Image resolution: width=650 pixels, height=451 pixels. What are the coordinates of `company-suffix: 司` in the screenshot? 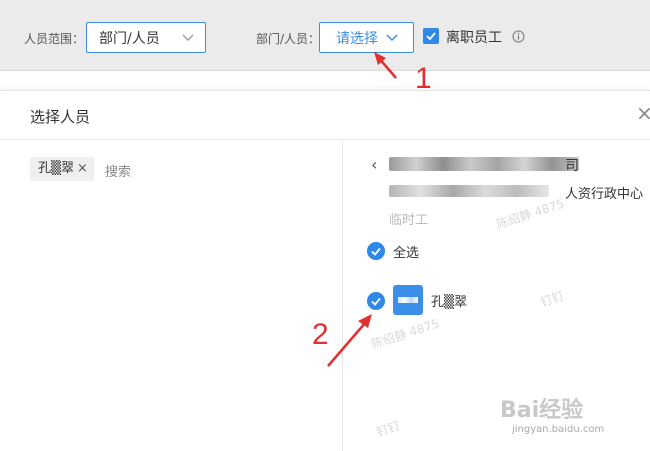 It's located at (572, 166).